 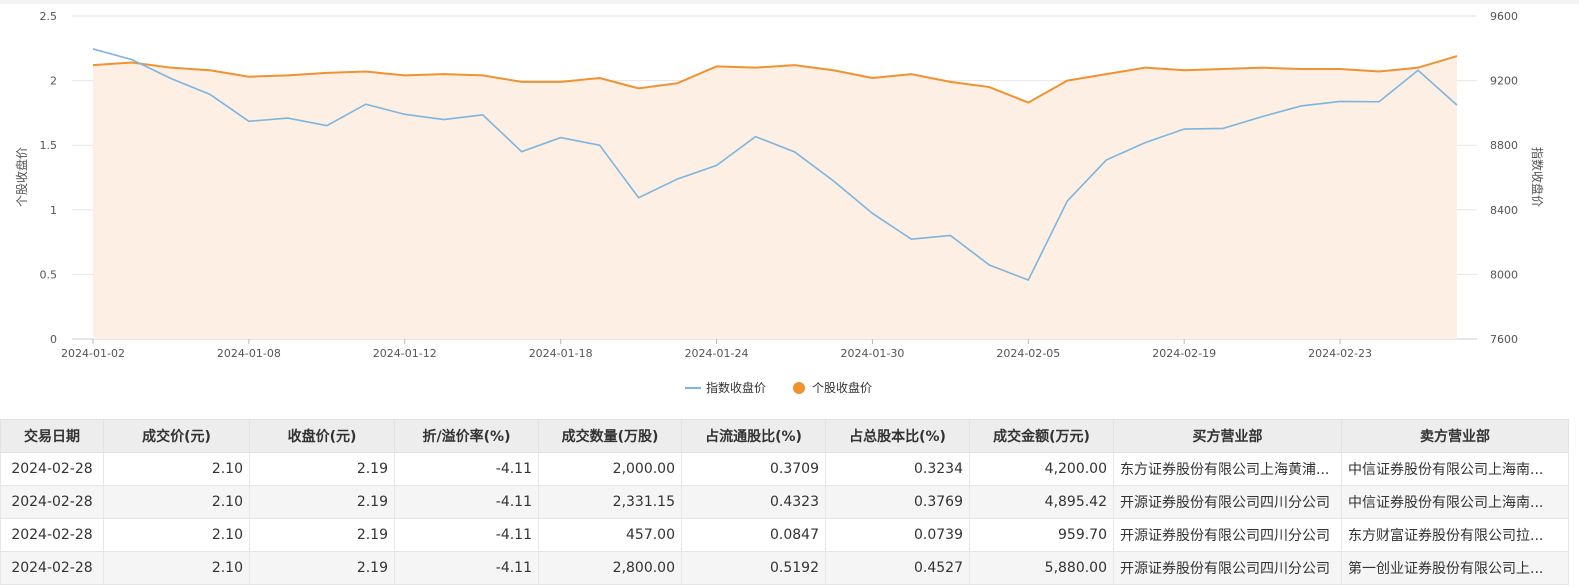 What do you see at coordinates (610, 535) in the screenshot?
I see `cell-volume: 457.00` at bounding box center [610, 535].